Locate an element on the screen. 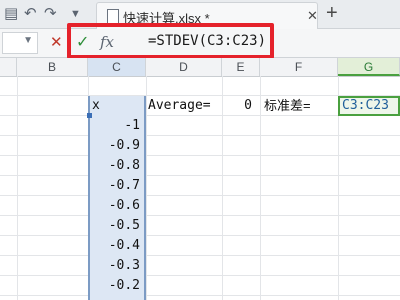  cell-c-header: x is located at coordinates (96, 106).